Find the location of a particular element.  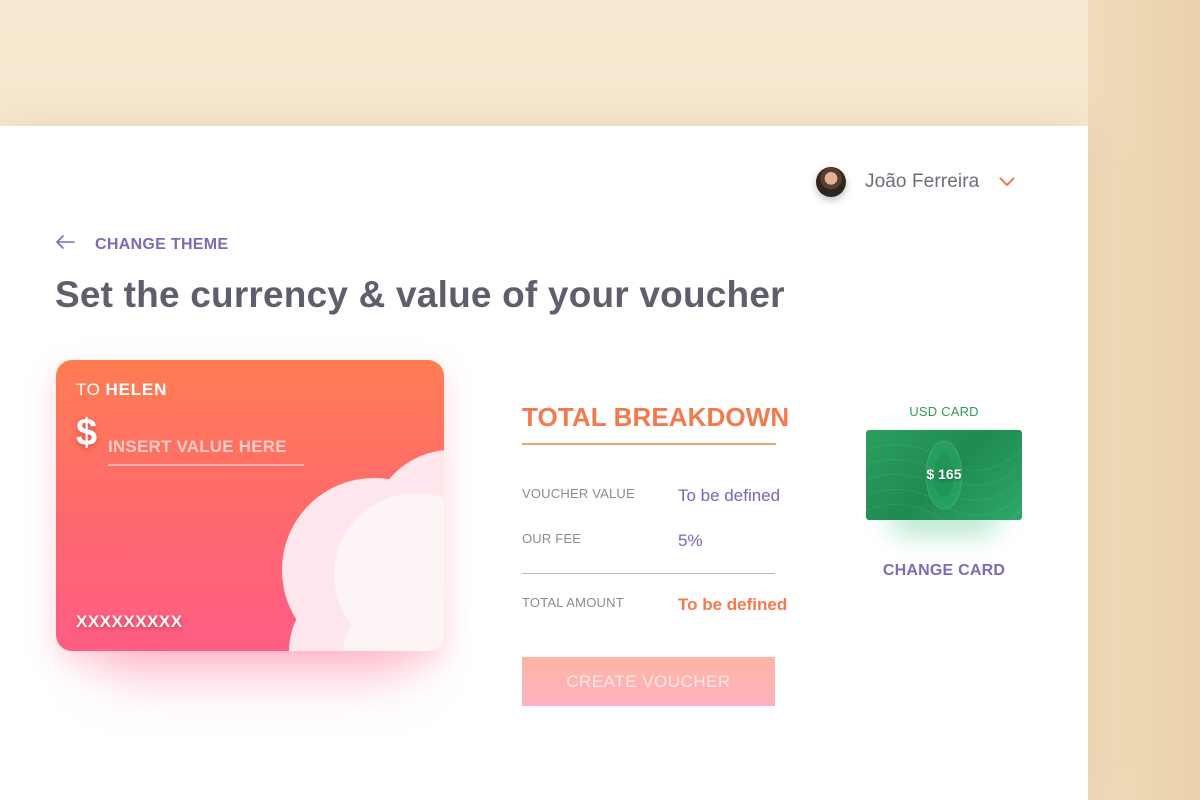

voucher-value: To be defined is located at coordinates (729, 495).